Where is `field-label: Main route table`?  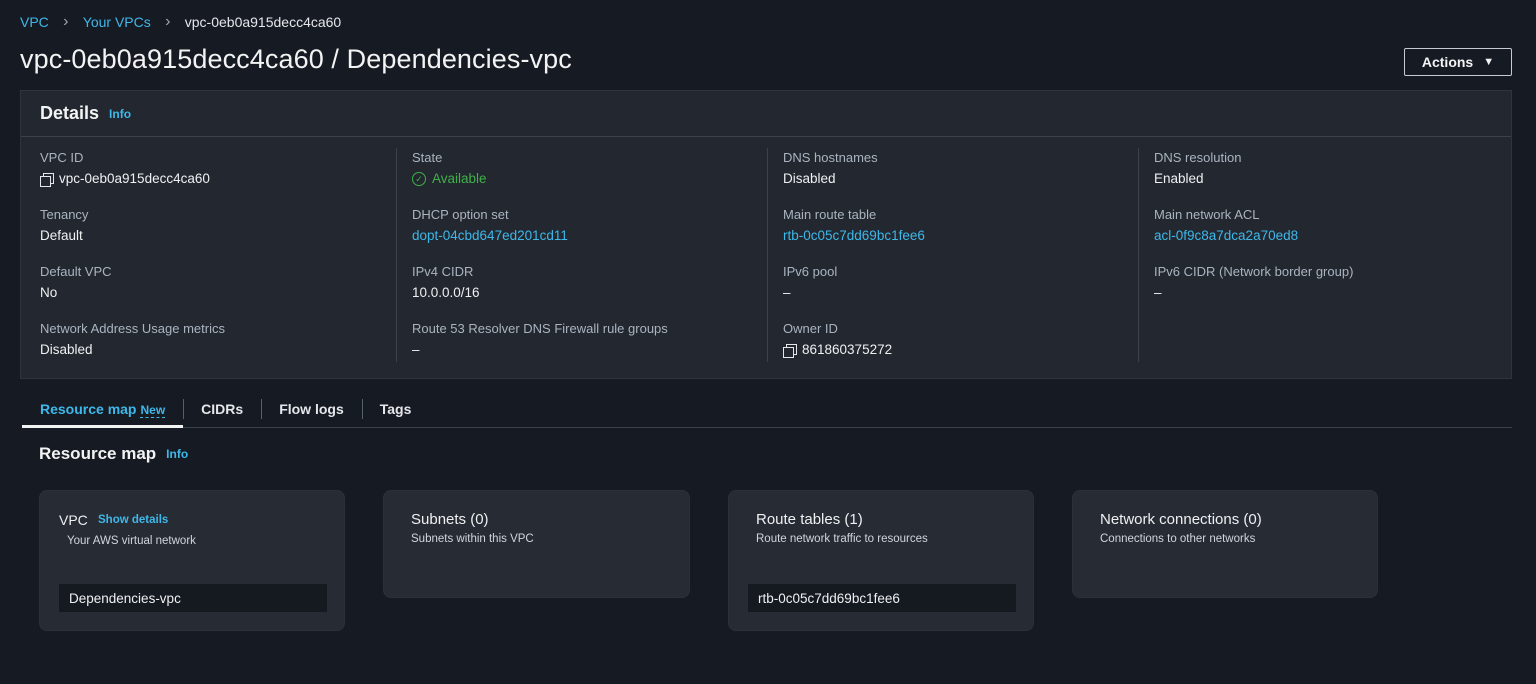 field-label: Main route table is located at coordinates (830, 214).